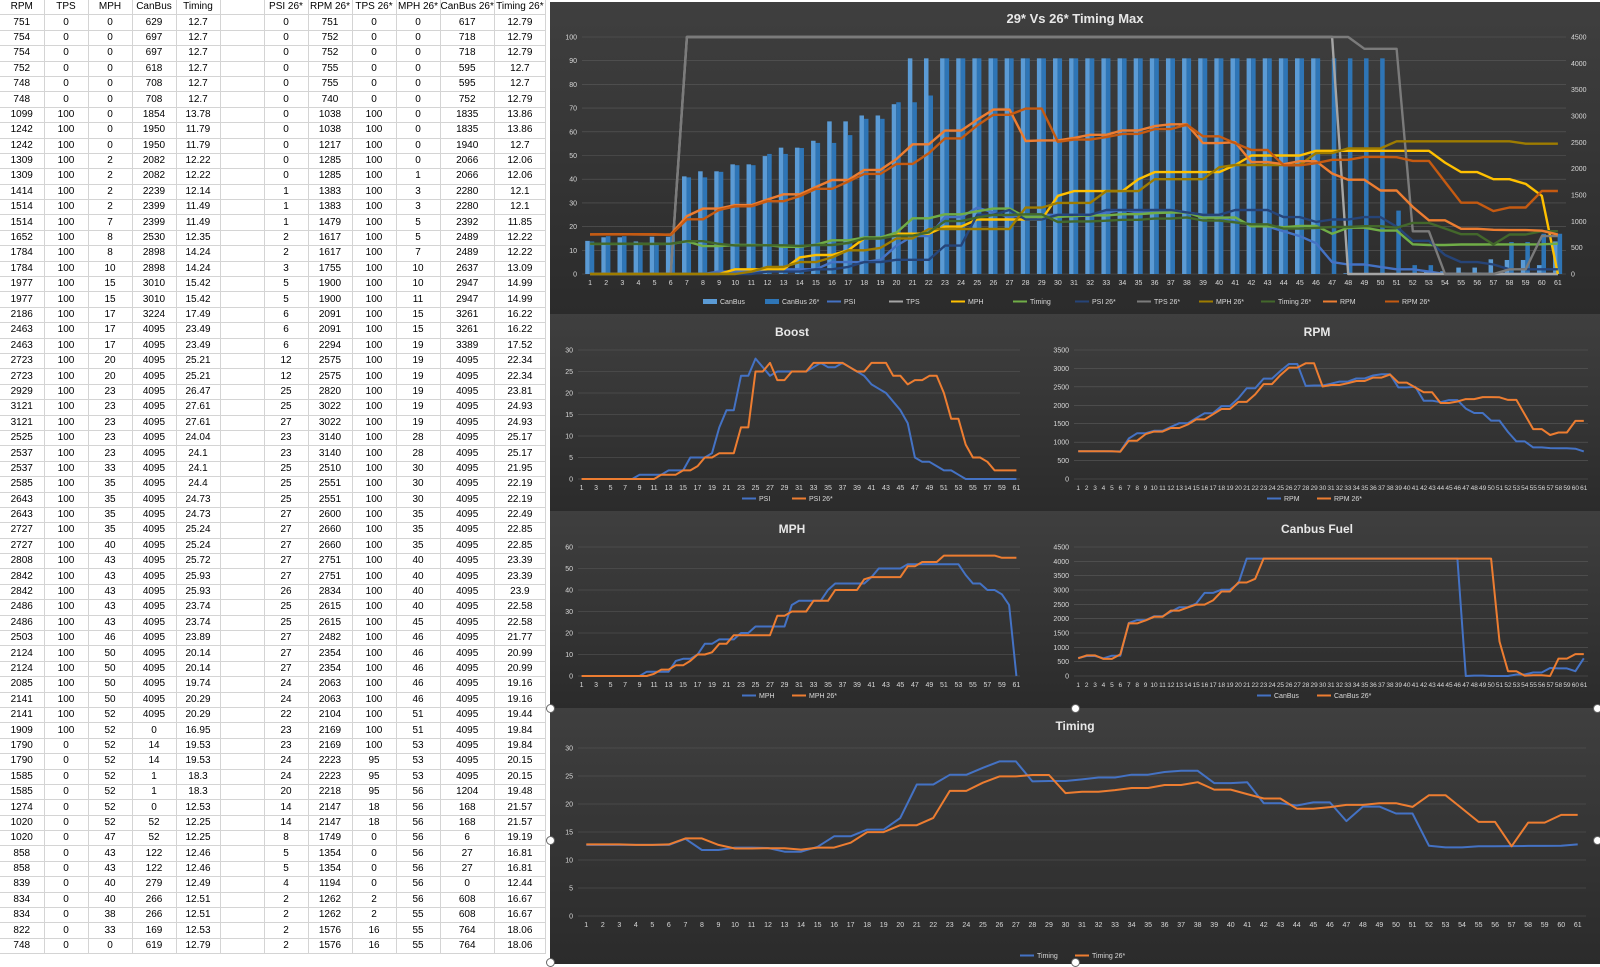  Describe the element at coordinates (198, 745) in the screenshot. I see `table-cell: 19.53` at that location.